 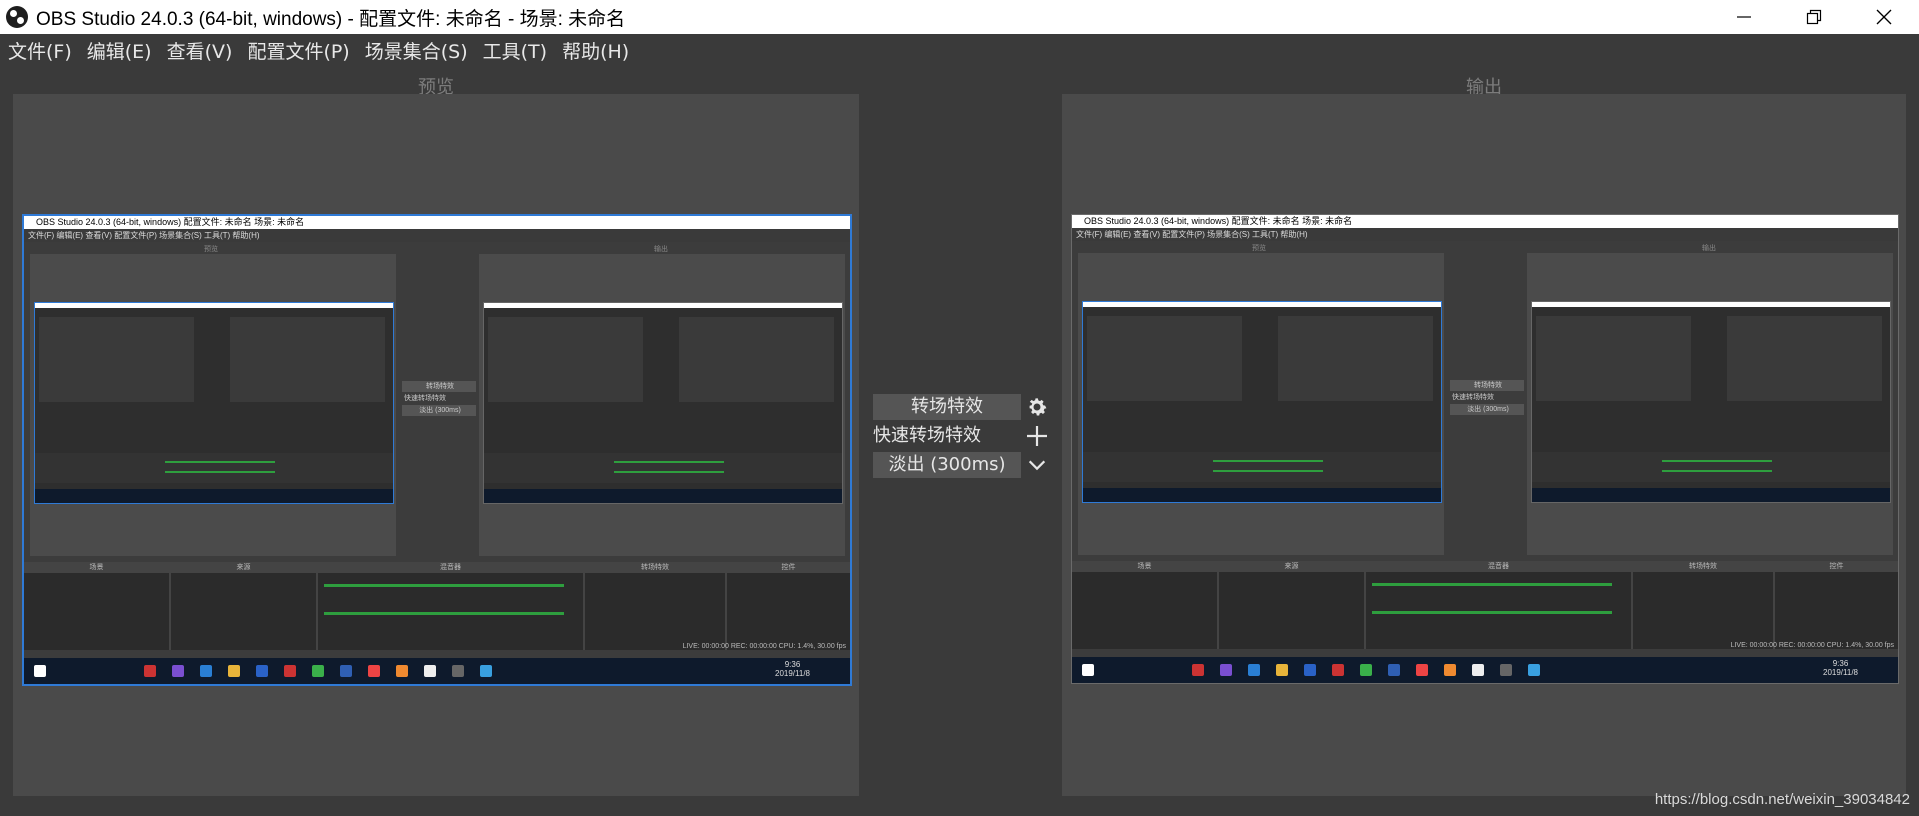 I want to click on menu-tools: 工具(T), so click(x=515, y=50).